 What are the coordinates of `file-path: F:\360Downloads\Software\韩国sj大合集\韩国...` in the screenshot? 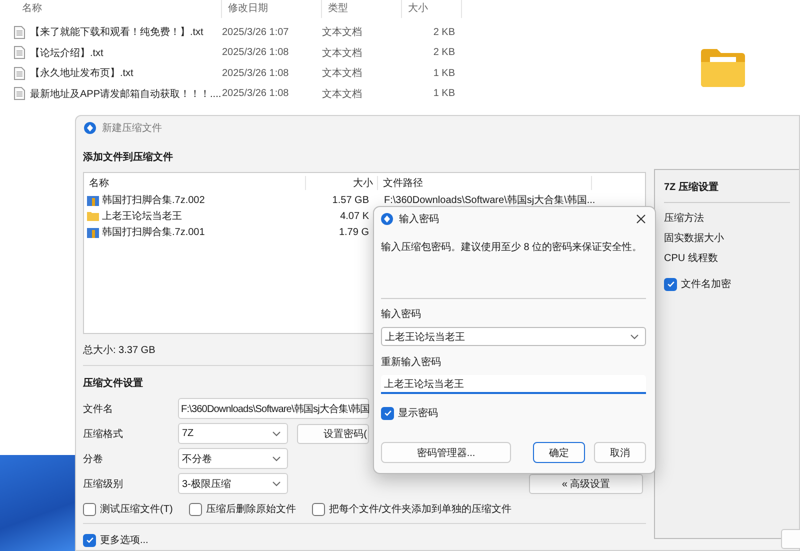 It's located at (487, 200).